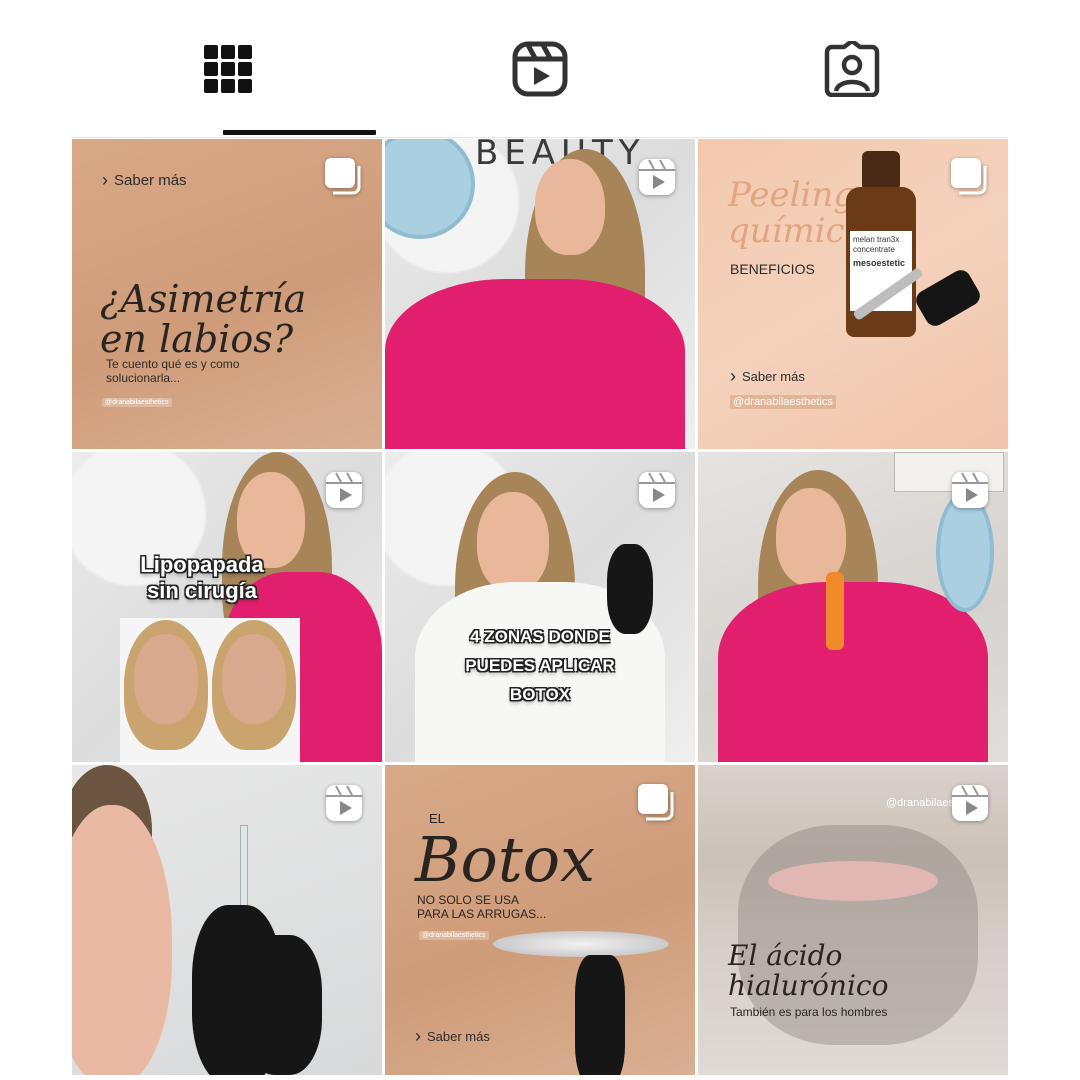  I want to click on reels-icon, so click(540, 69).